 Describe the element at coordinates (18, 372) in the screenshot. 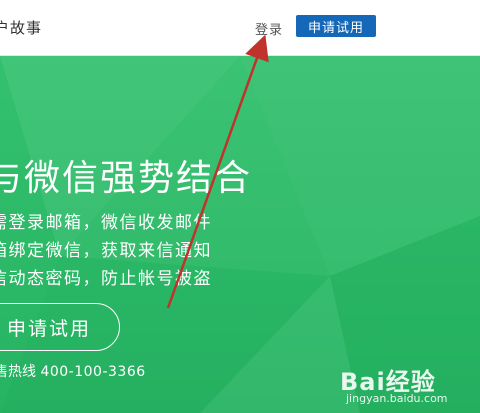

I see `hotline-label: 售热线` at that location.